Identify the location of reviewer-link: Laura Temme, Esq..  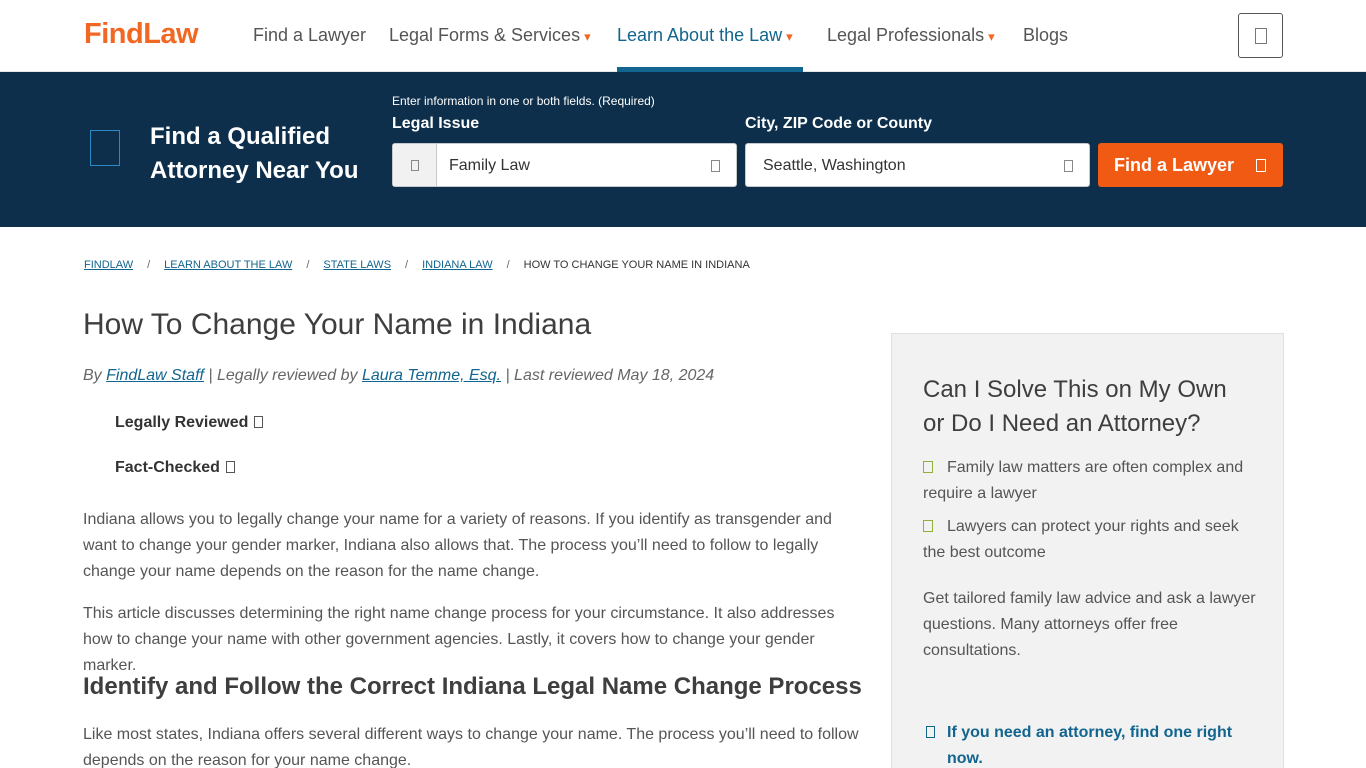
(431, 375).